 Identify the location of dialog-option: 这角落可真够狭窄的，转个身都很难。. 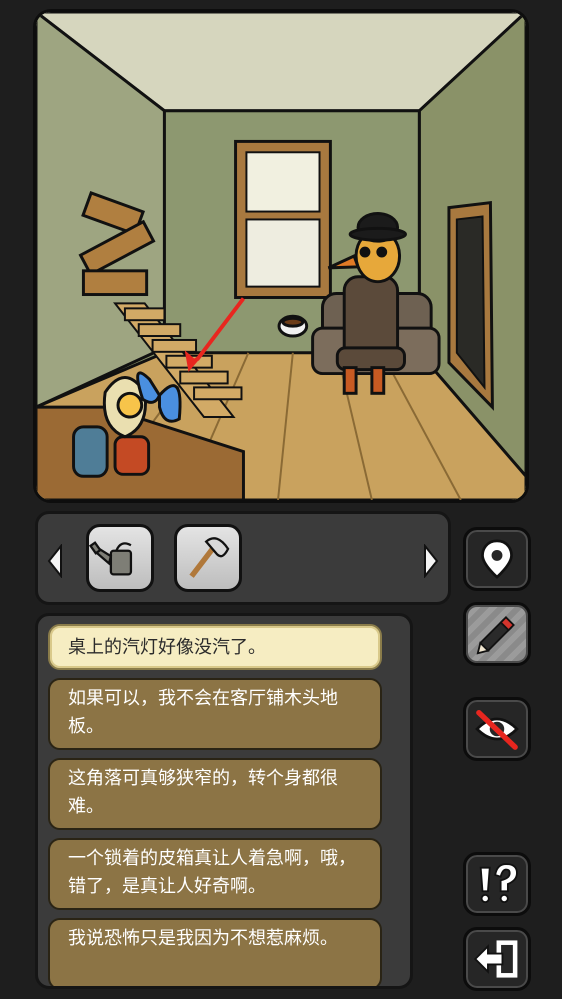
(215, 794).